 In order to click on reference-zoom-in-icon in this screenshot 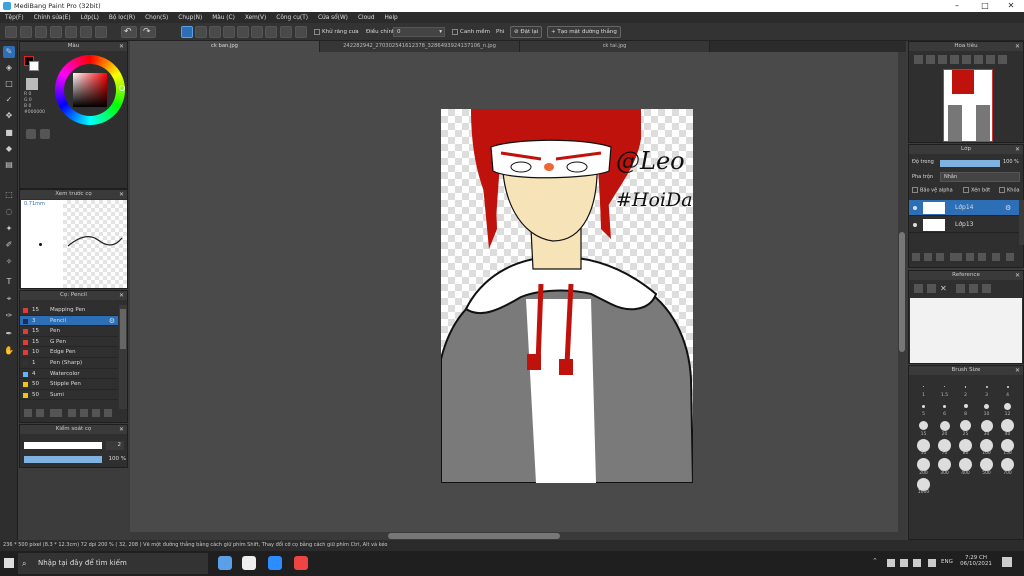, I will do `click(960, 288)`.